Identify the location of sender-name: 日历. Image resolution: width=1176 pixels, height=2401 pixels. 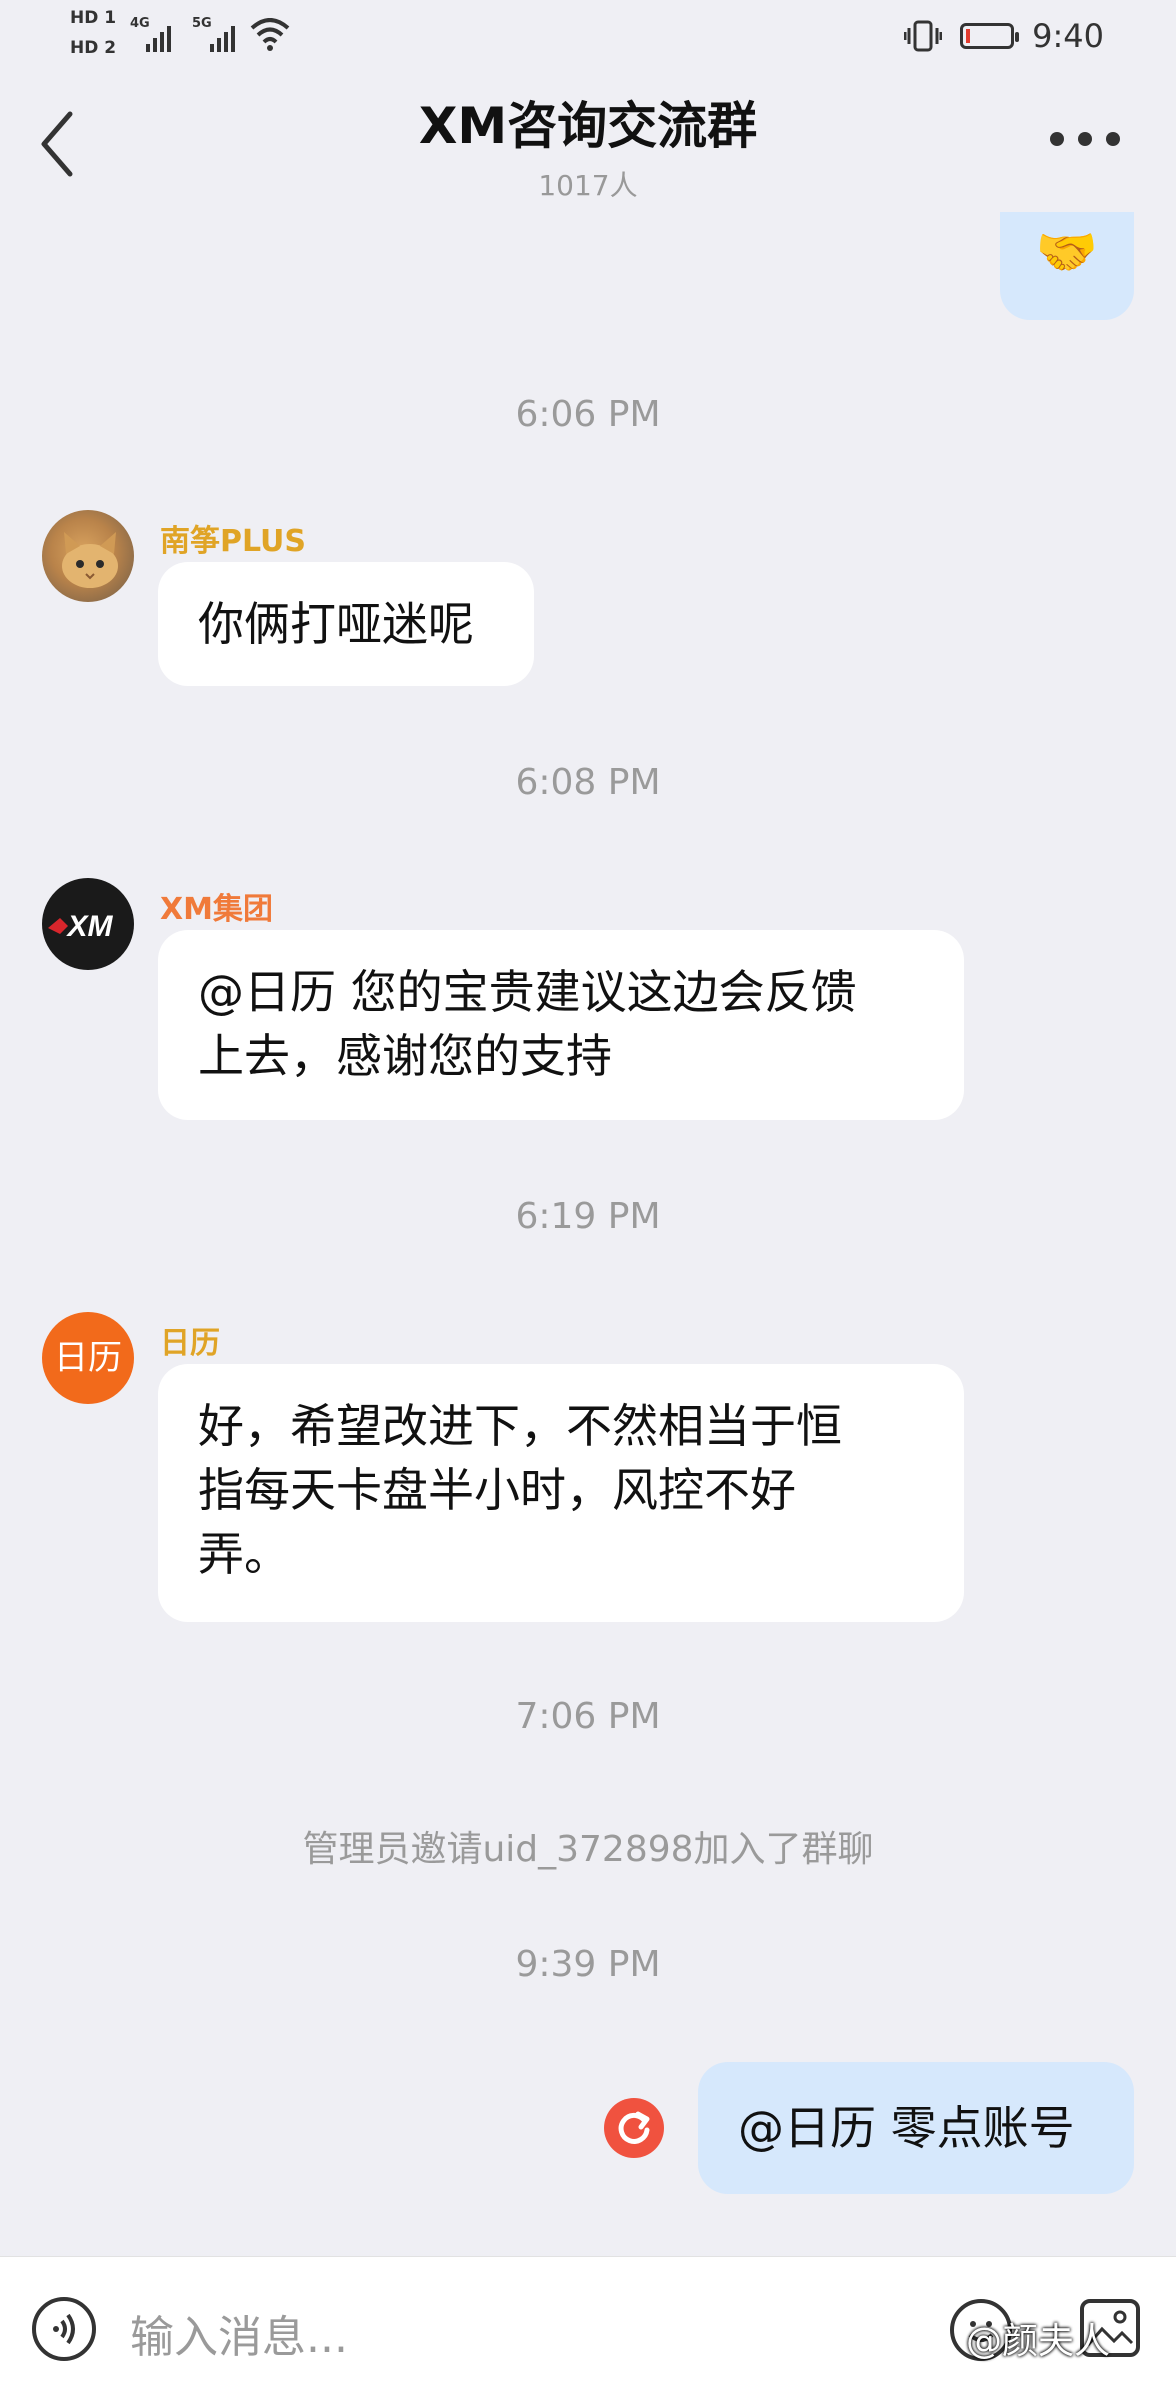
(190, 1340).